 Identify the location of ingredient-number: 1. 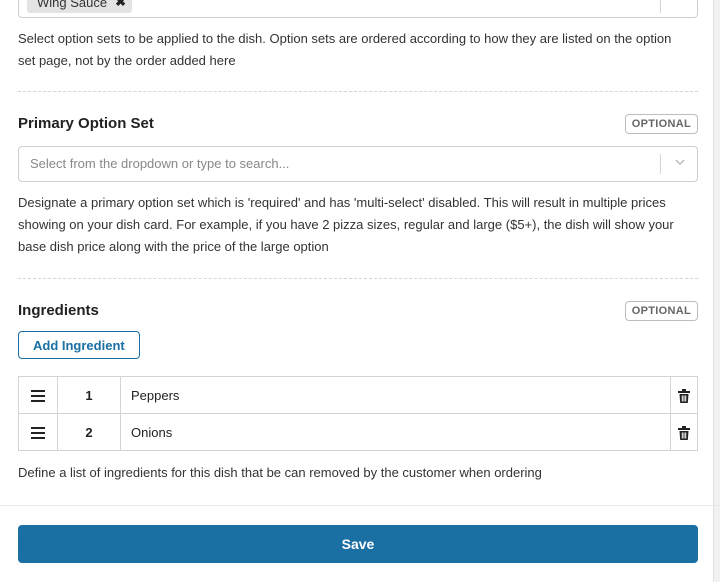
(89, 395).